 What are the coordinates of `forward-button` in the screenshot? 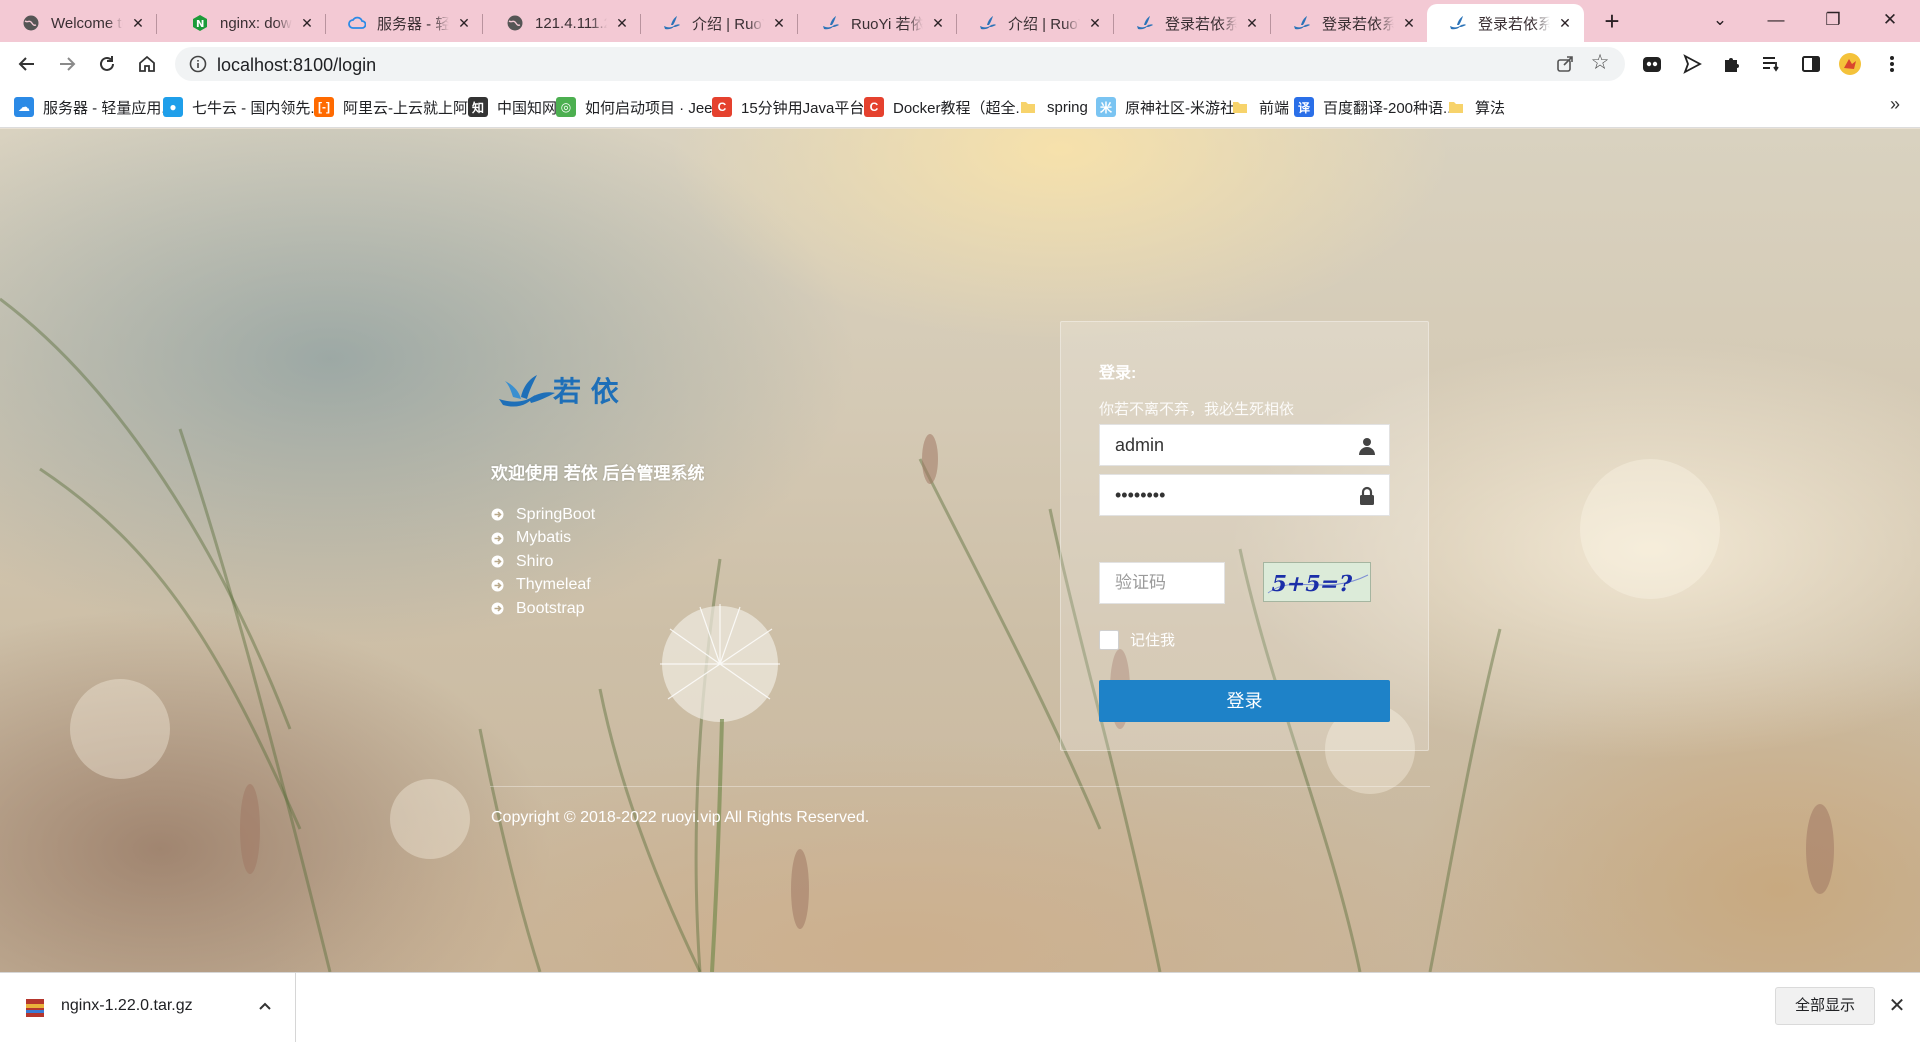 It's located at (67, 64).